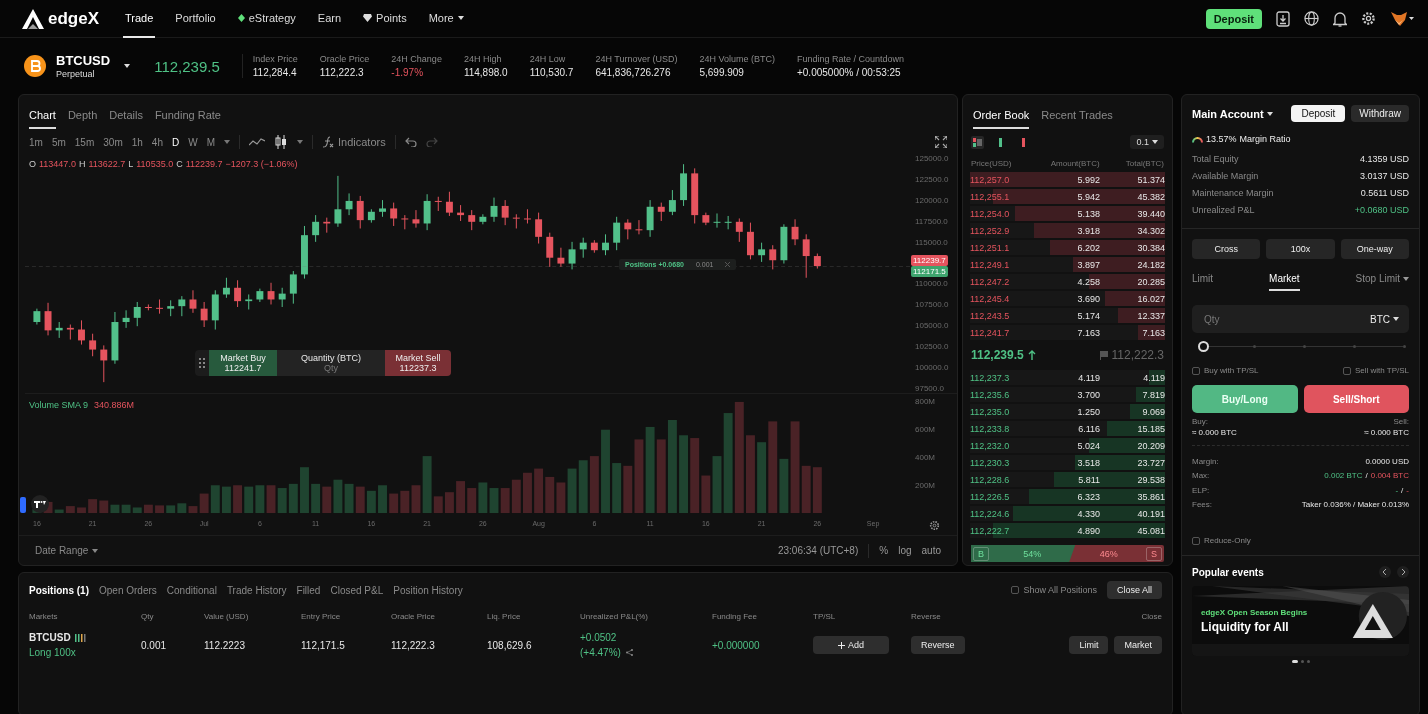  Describe the element at coordinates (1232, 113) in the screenshot. I see `account-dropdown: Main Account` at that location.